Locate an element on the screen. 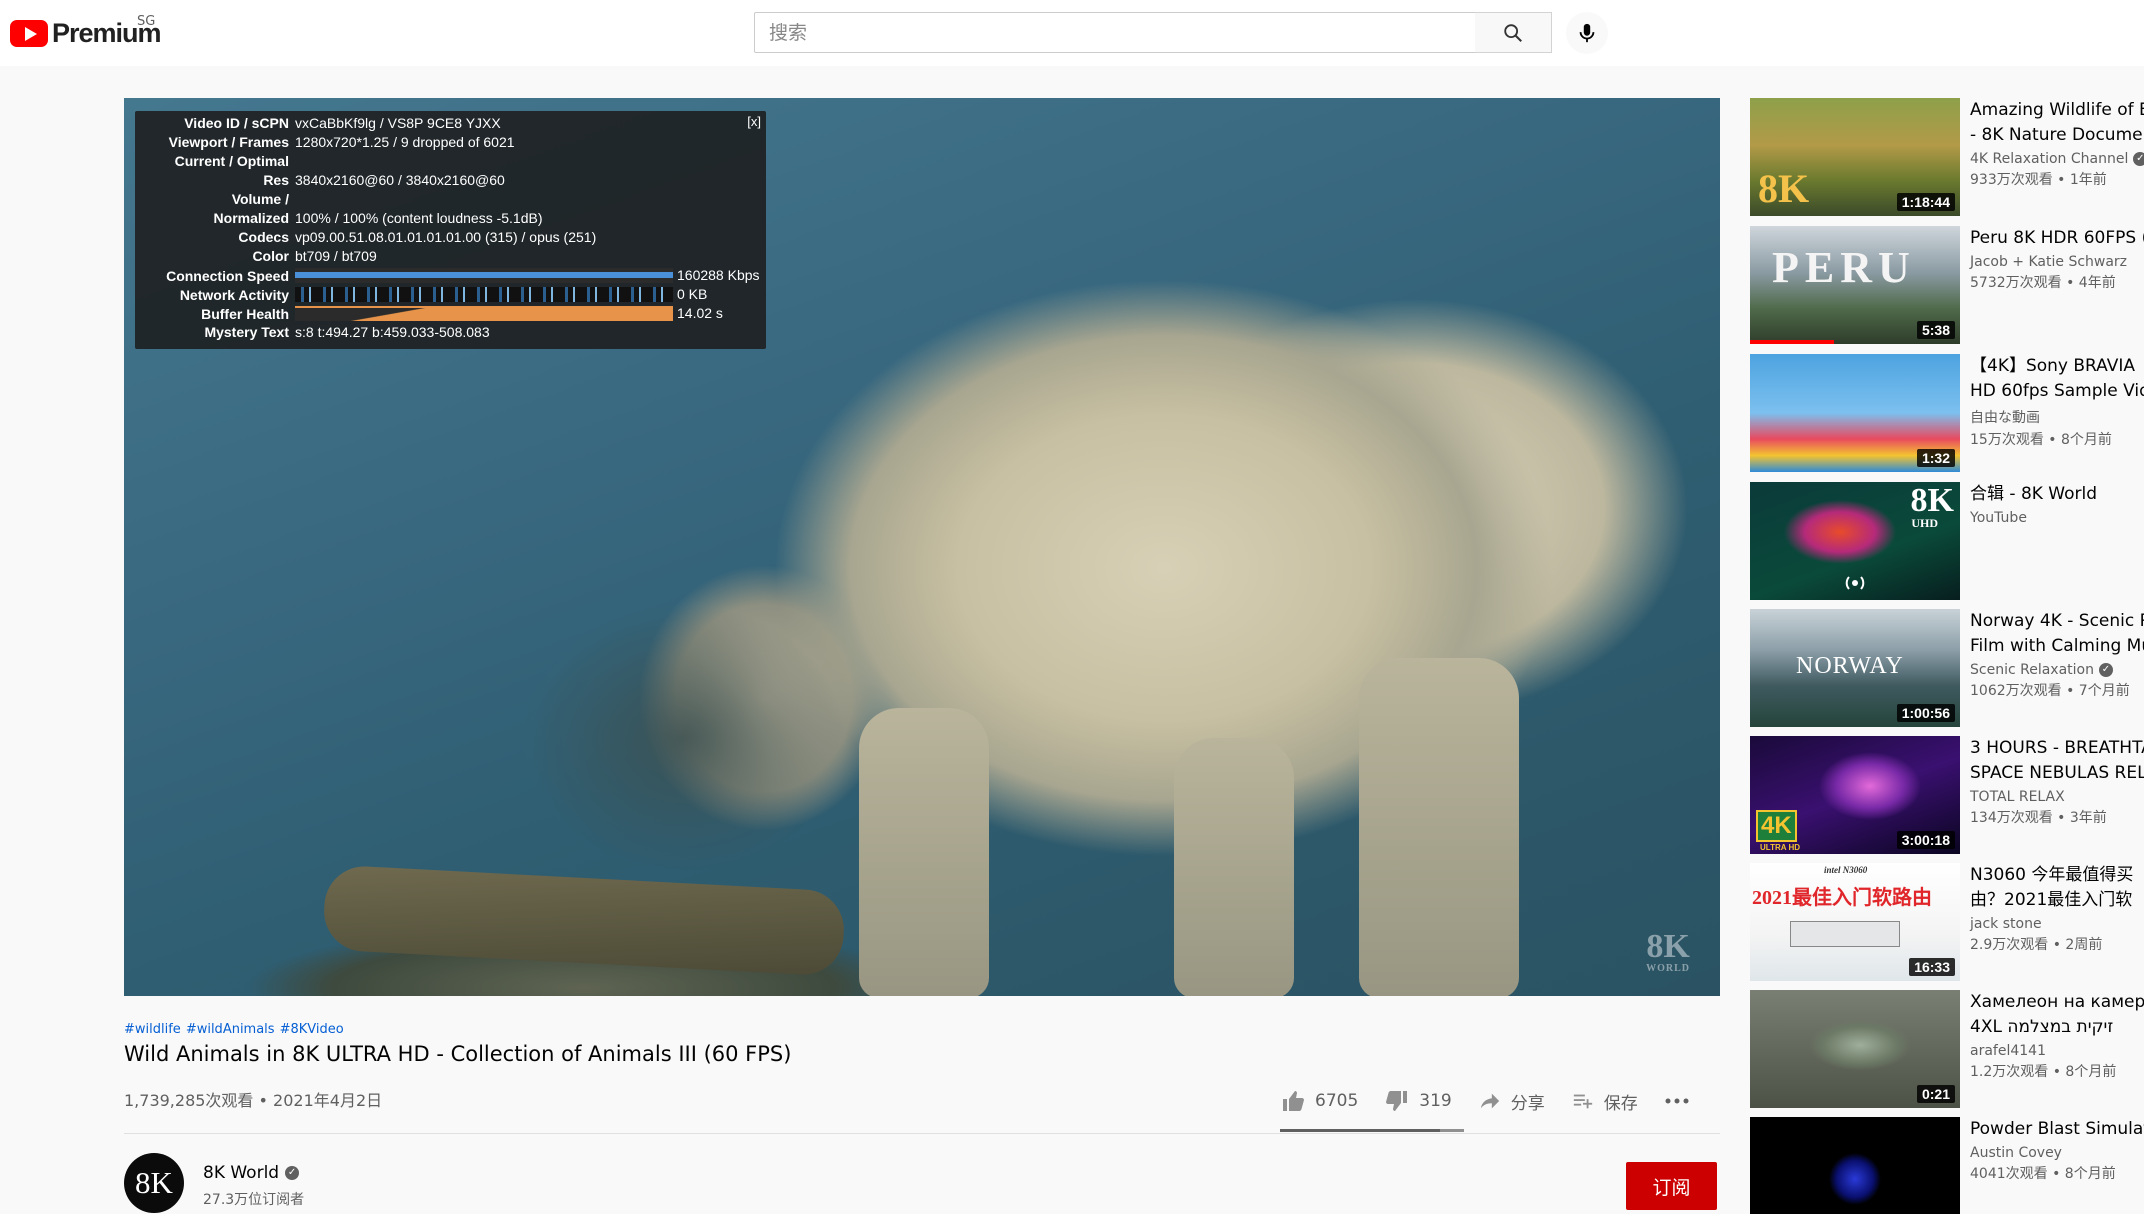  network-activity-graph: Network Activity 0 KB is located at coordinates (443, 294).